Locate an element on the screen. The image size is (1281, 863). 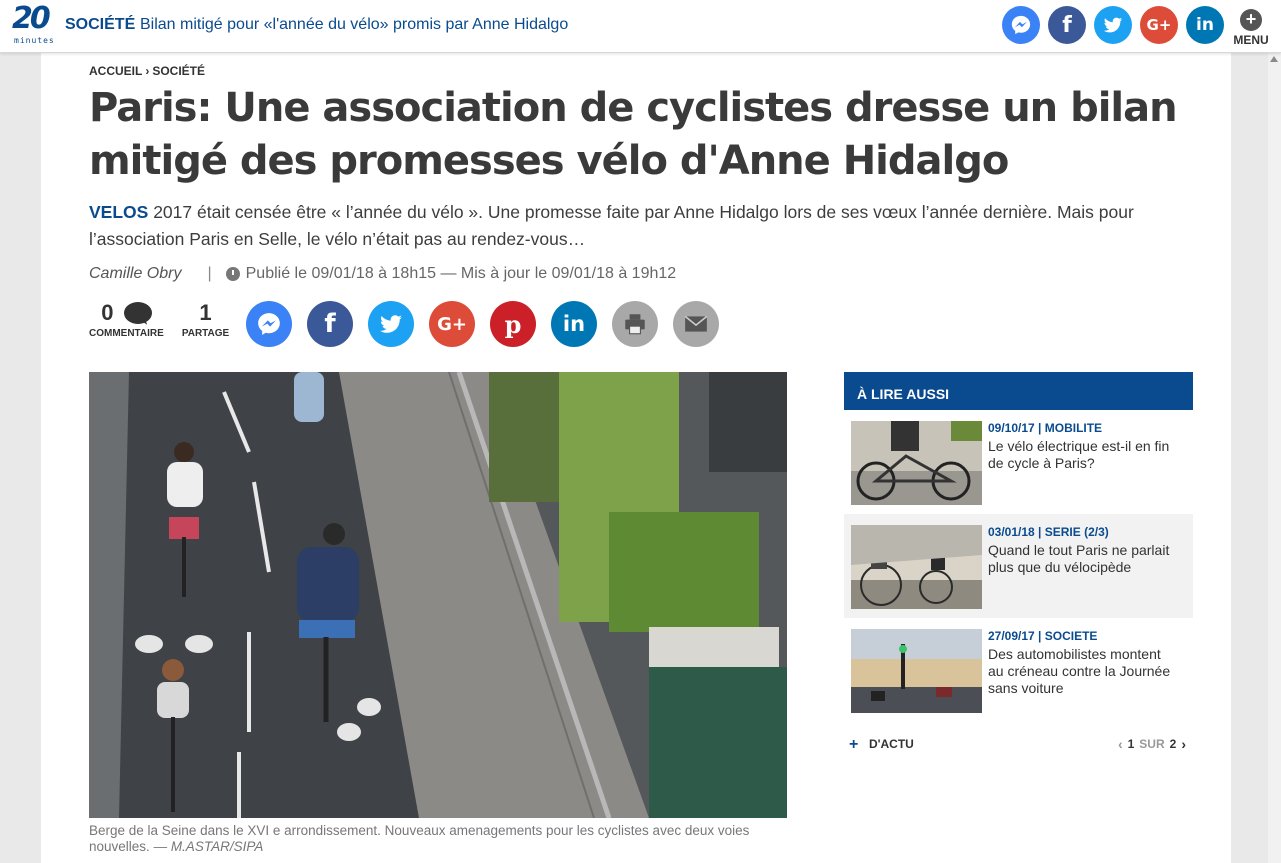
next-chevron-icon: › is located at coordinates (1183, 744).